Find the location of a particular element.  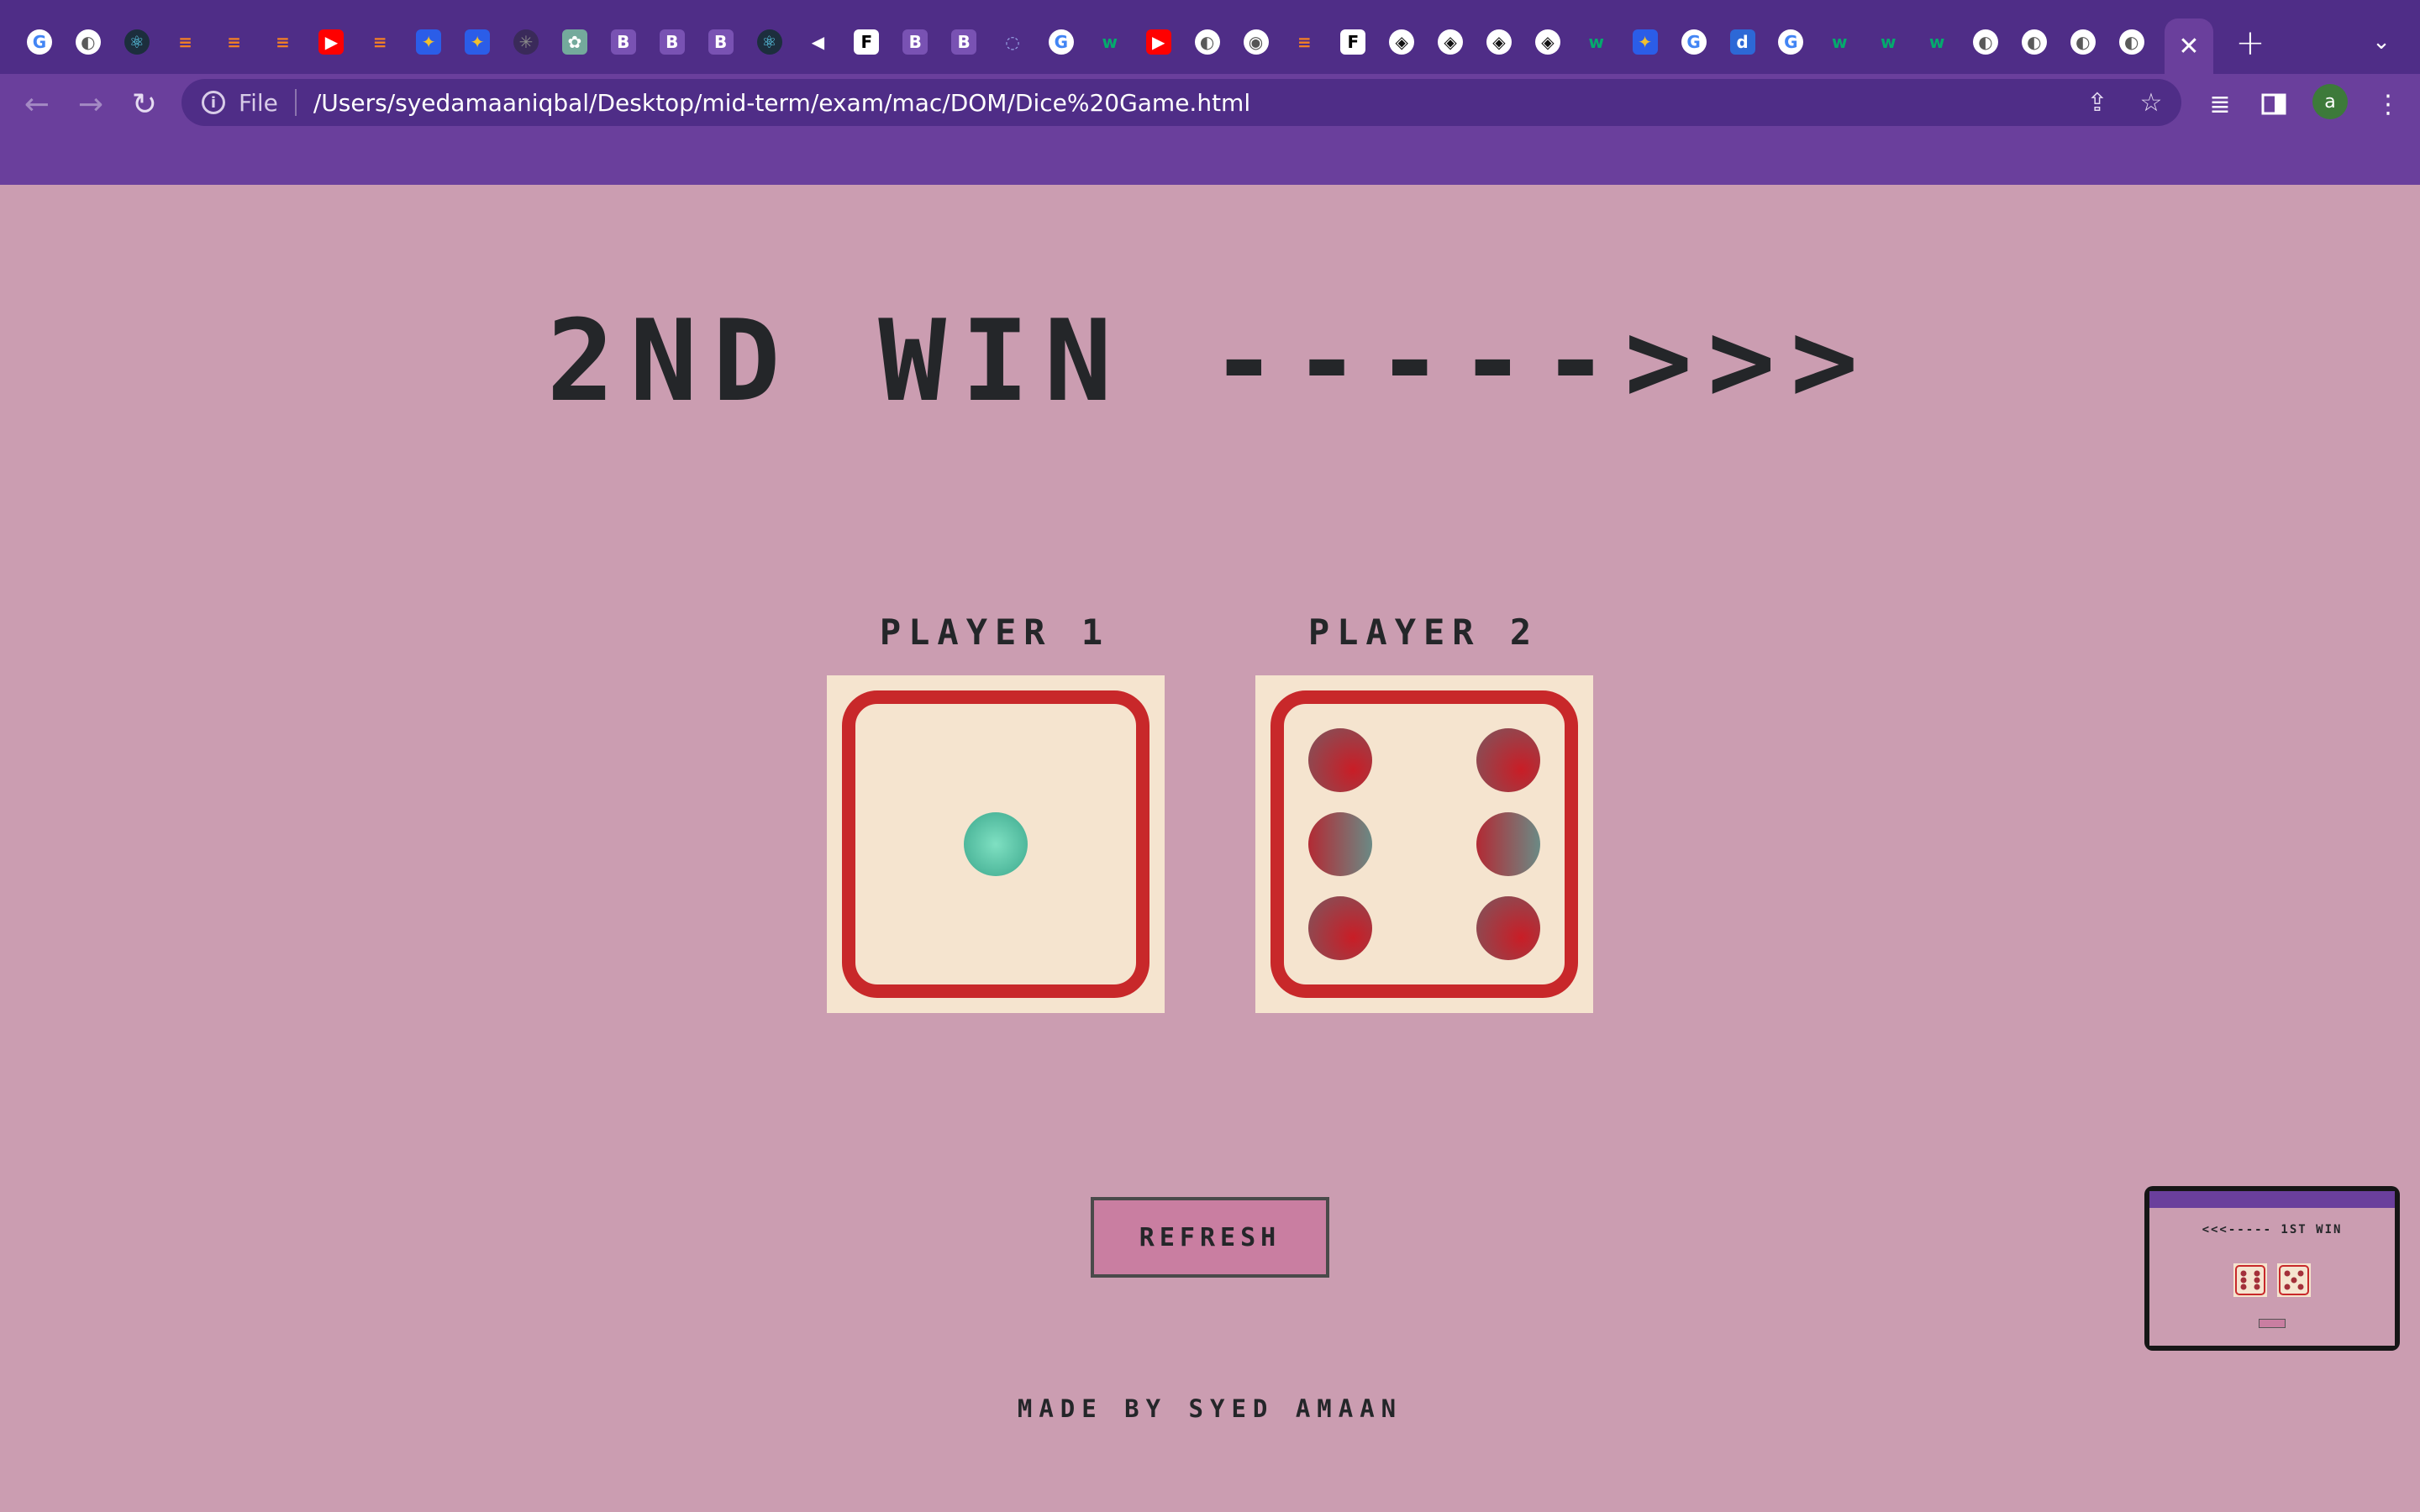

back-button: ← is located at coordinates (36, 104).